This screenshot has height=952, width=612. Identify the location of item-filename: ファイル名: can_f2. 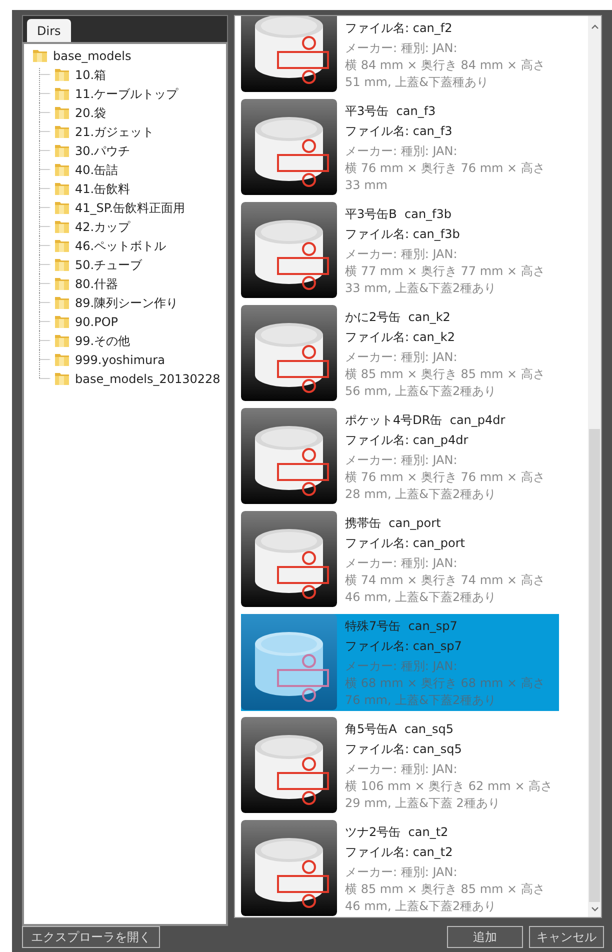
(399, 28).